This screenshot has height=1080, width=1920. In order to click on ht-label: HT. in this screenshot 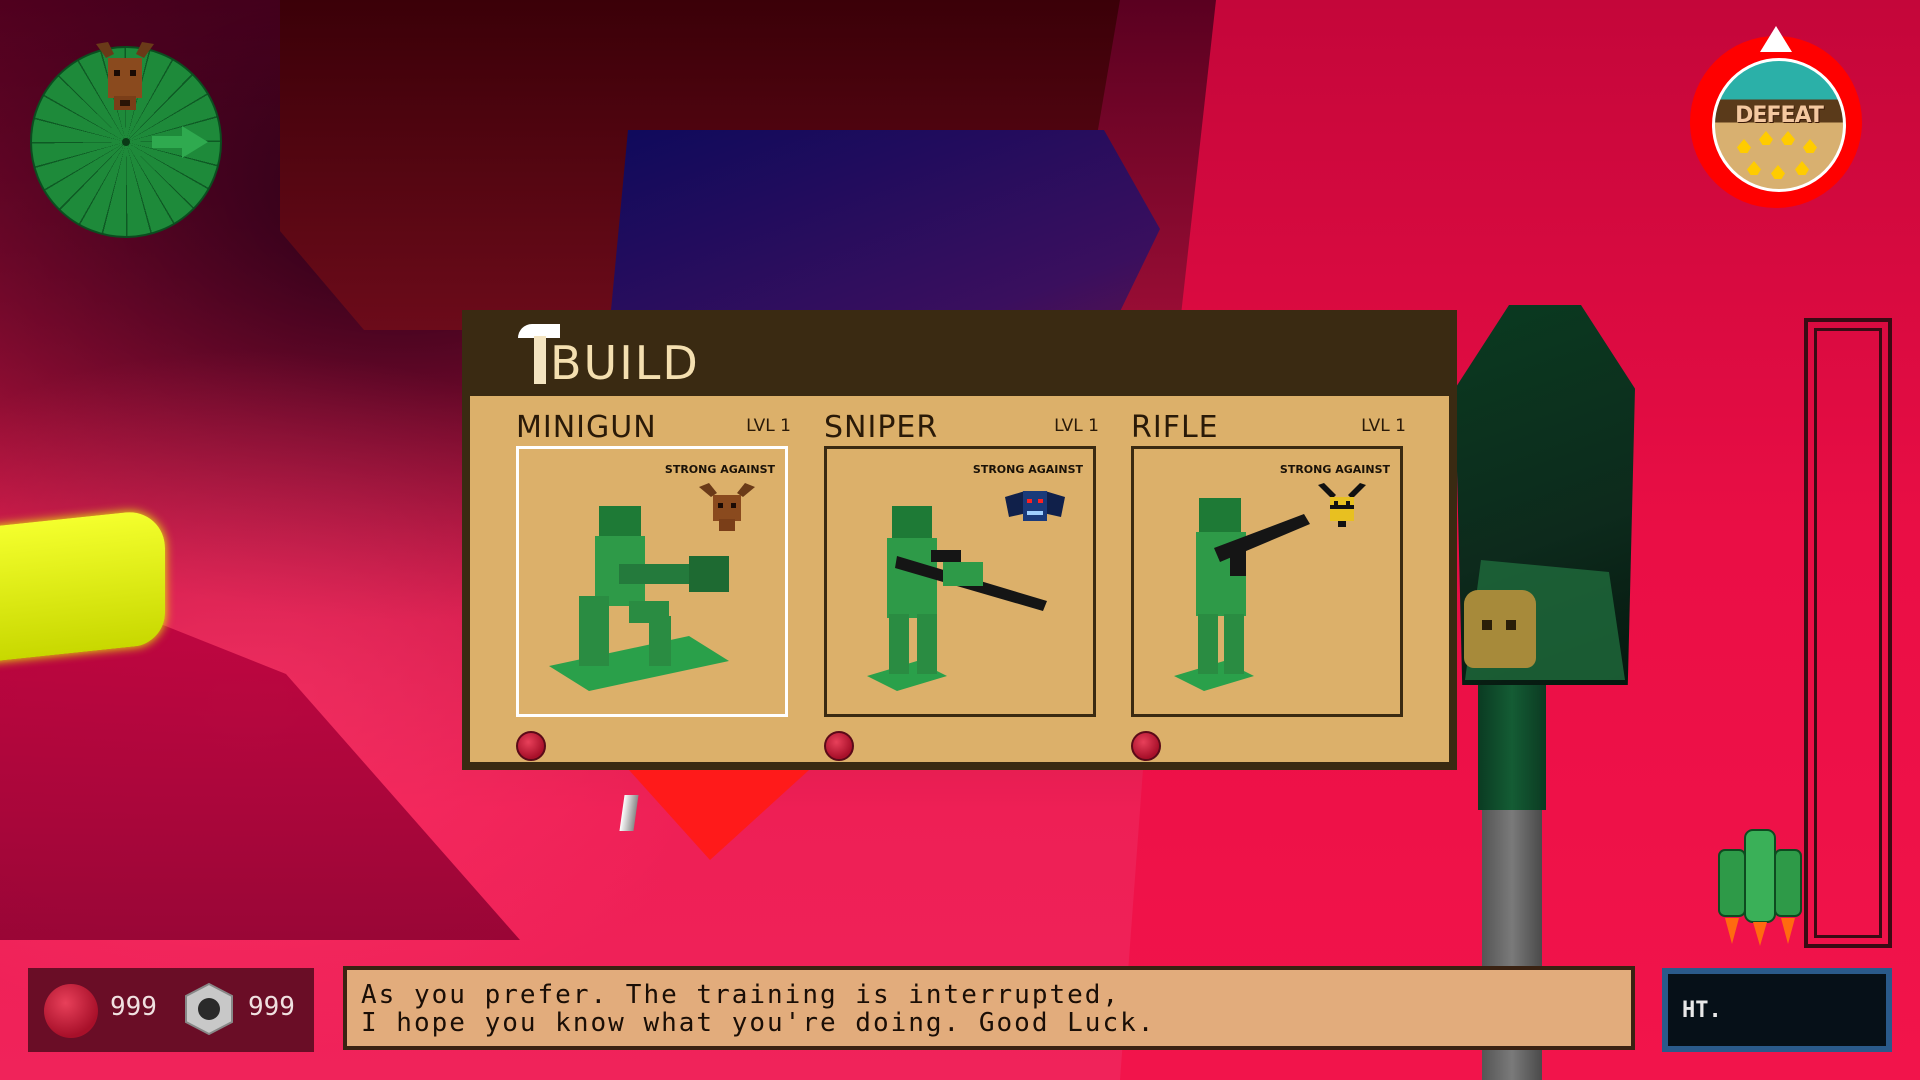, I will do `click(1702, 1010)`.